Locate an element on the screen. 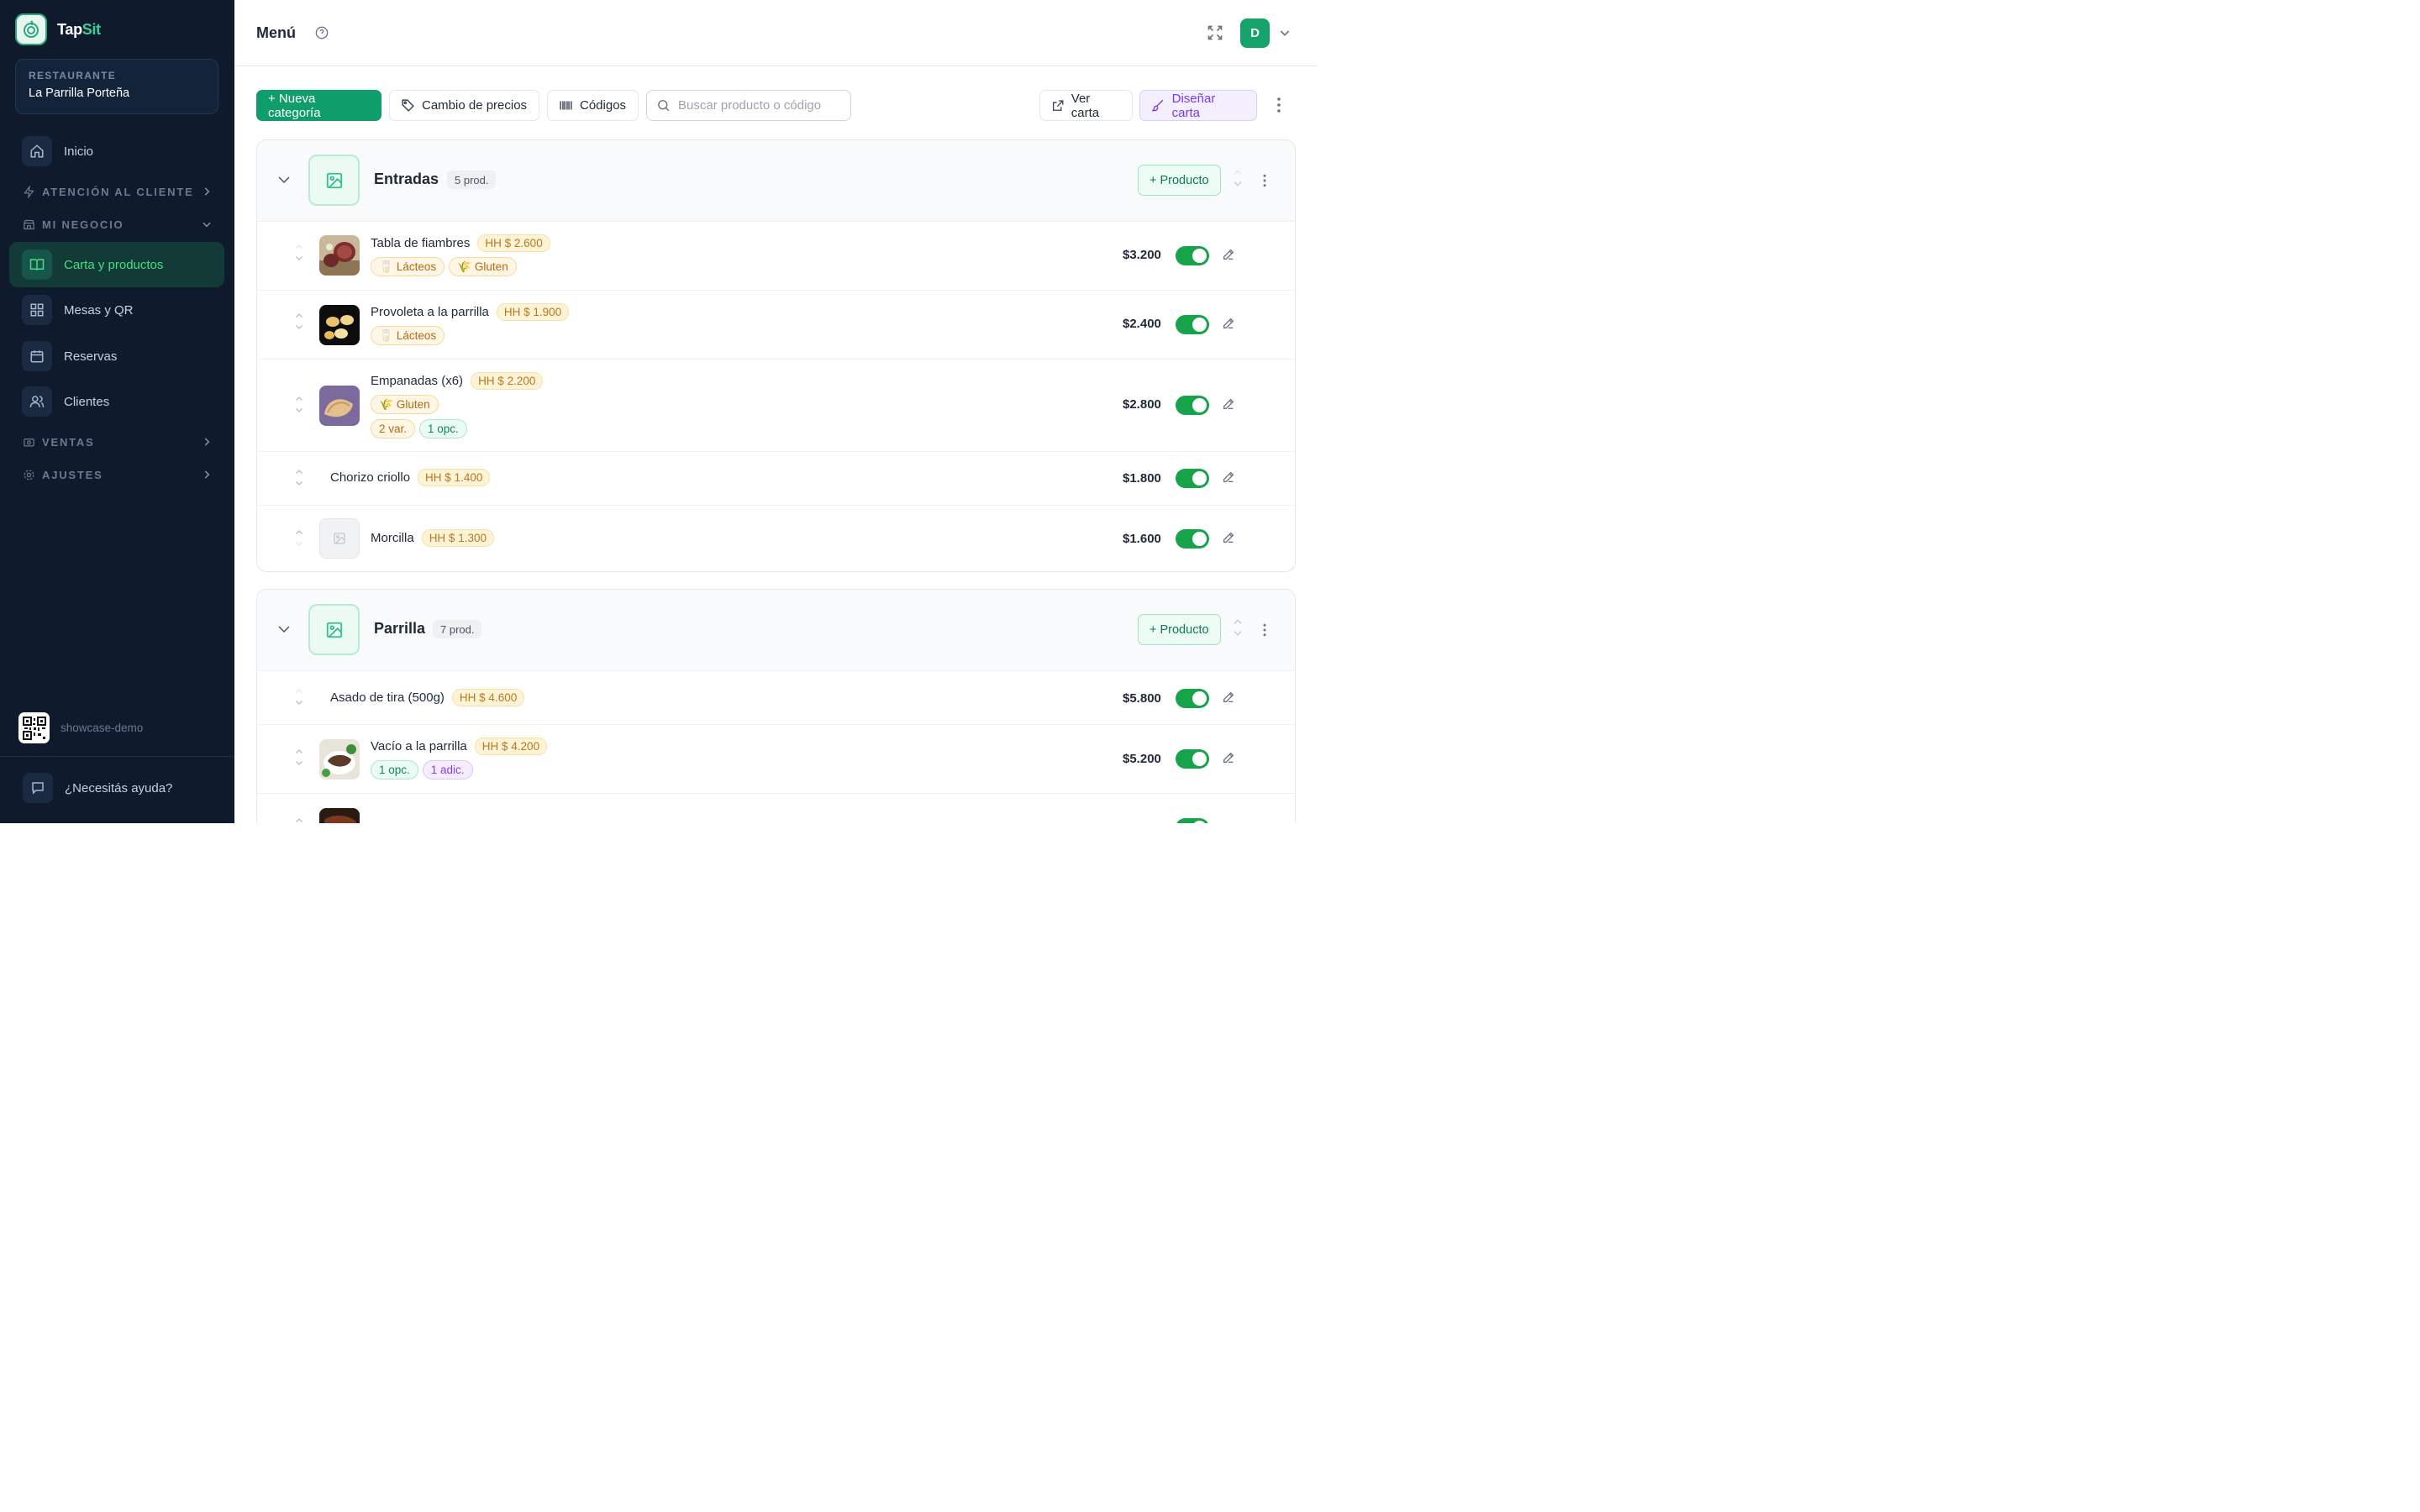 The image size is (2420, 1512). codes-button: Códigos is located at coordinates (593, 105).